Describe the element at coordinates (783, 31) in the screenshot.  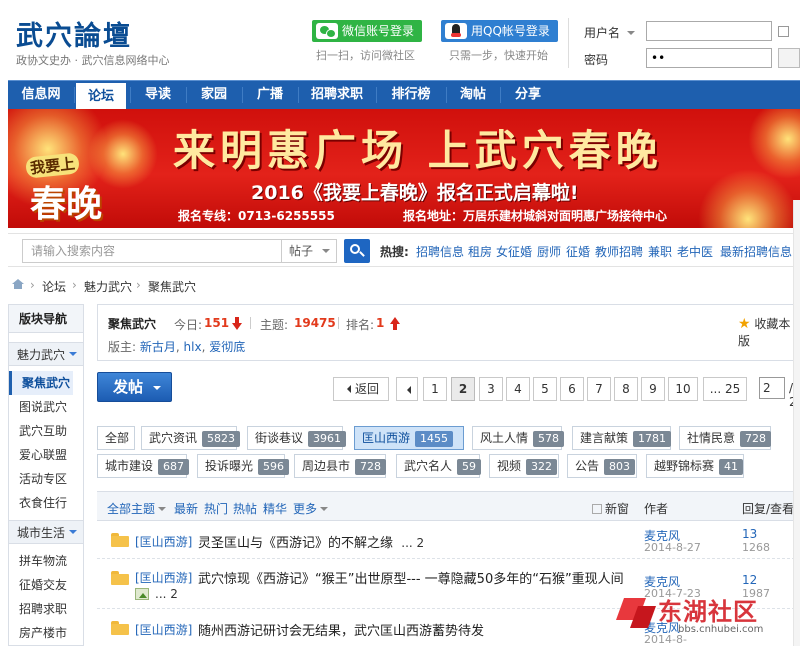
I see `remember-checkbox` at that location.